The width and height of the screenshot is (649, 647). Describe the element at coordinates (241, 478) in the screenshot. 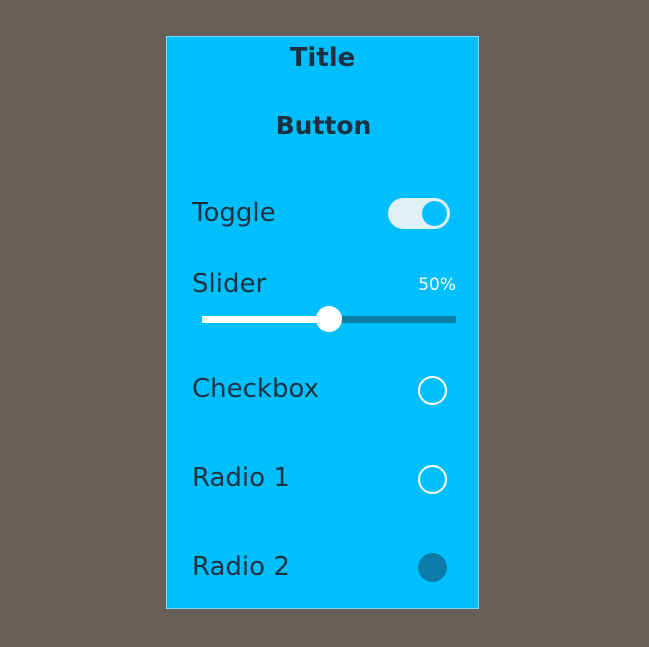

I see `radio-1-label: Radio 1` at that location.